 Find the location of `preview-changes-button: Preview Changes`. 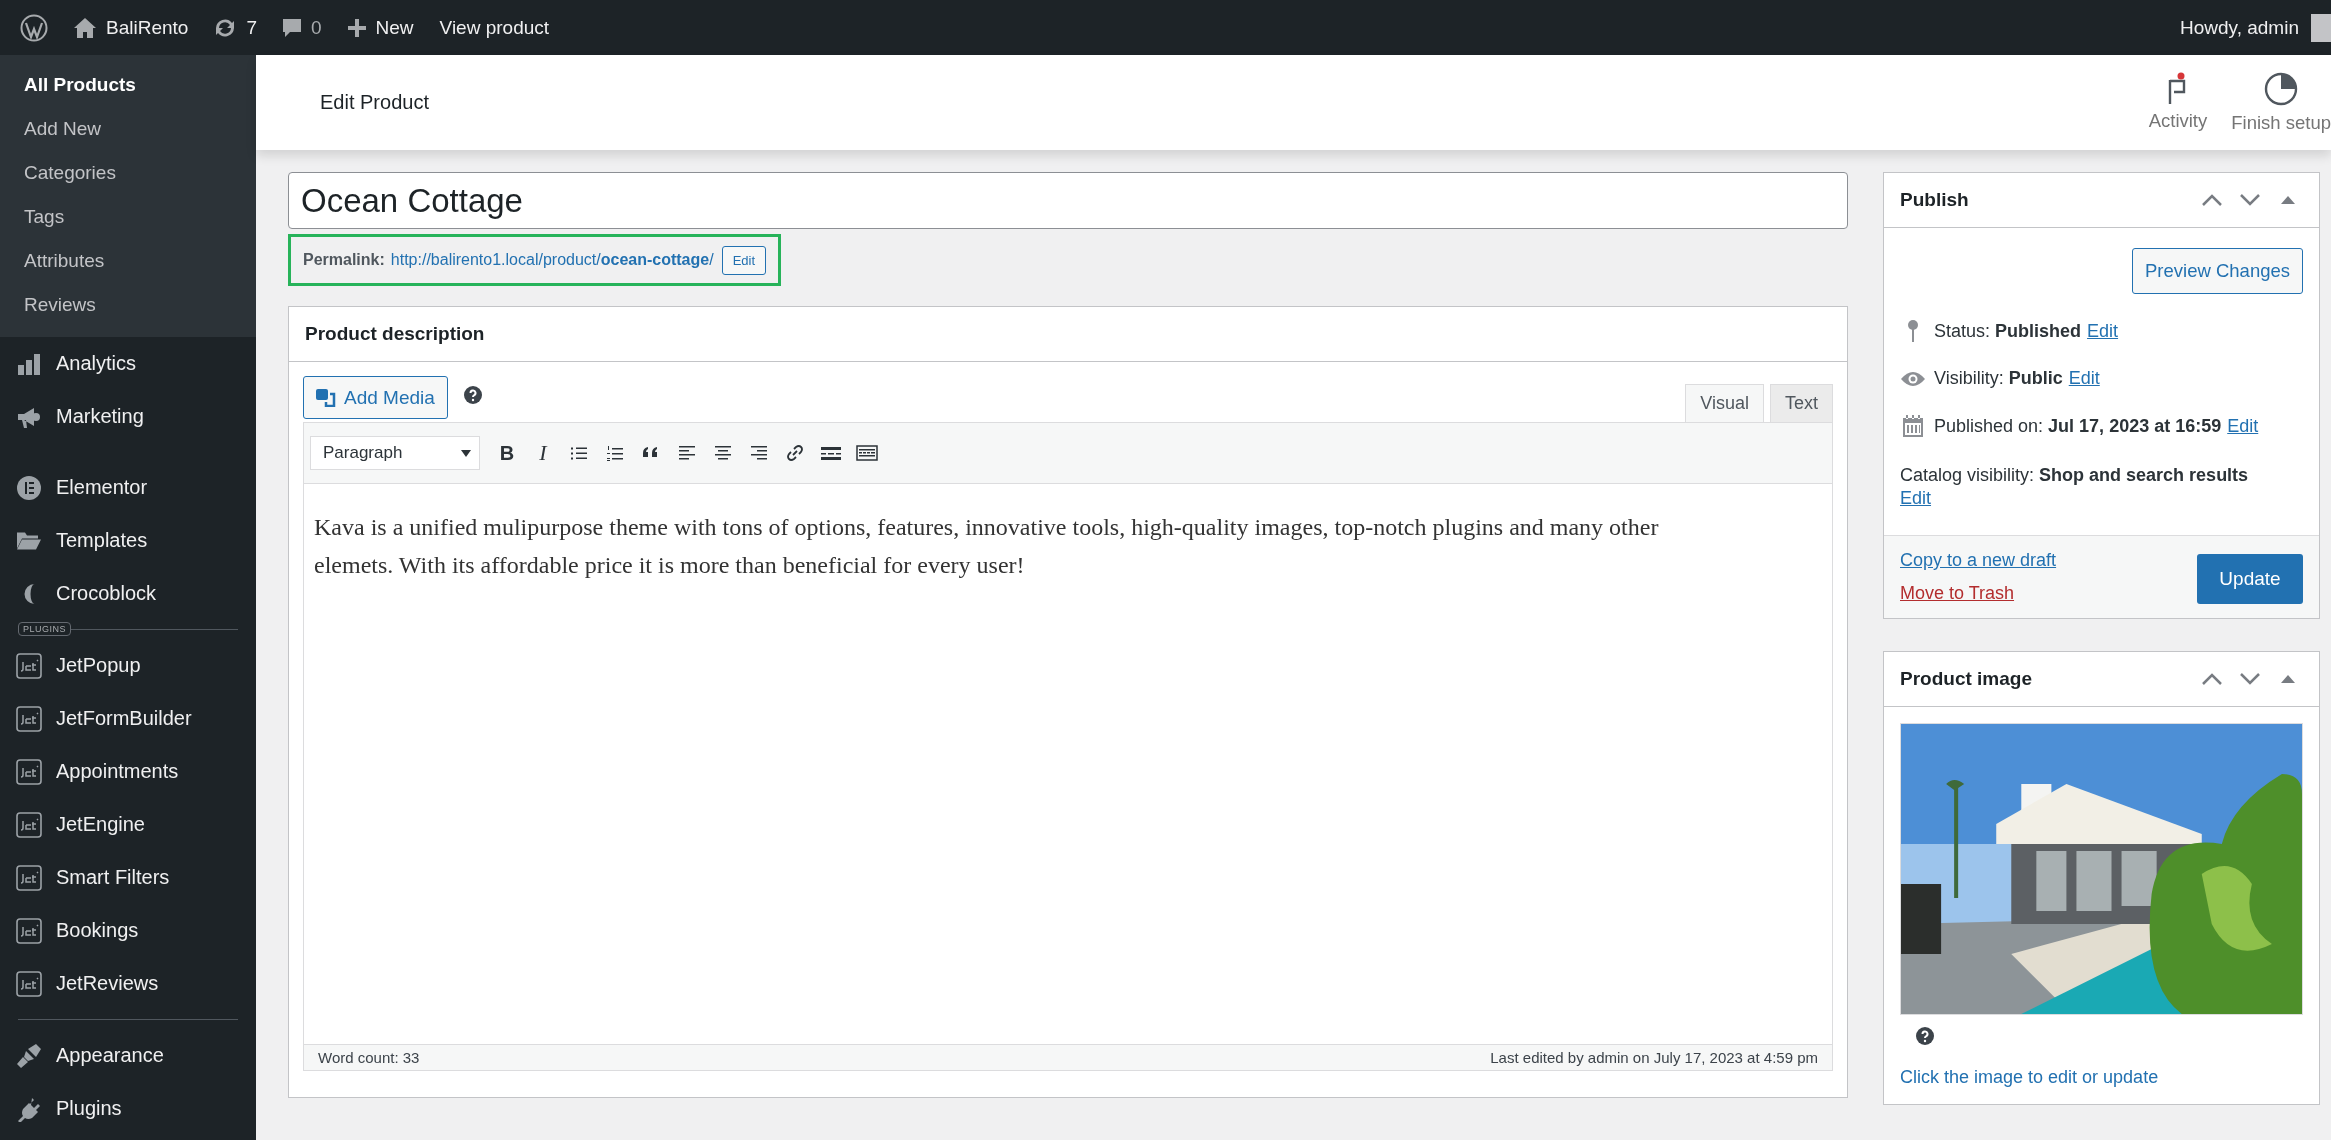

preview-changes-button: Preview Changes is located at coordinates (2217, 271).